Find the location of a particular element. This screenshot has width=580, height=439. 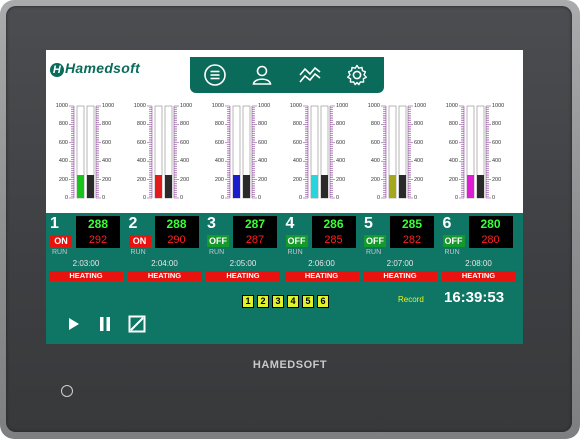

gauge-1: 1000 1000 800 800 600 600 400 400 200 200 0 0 is located at coordinates (85, 154).